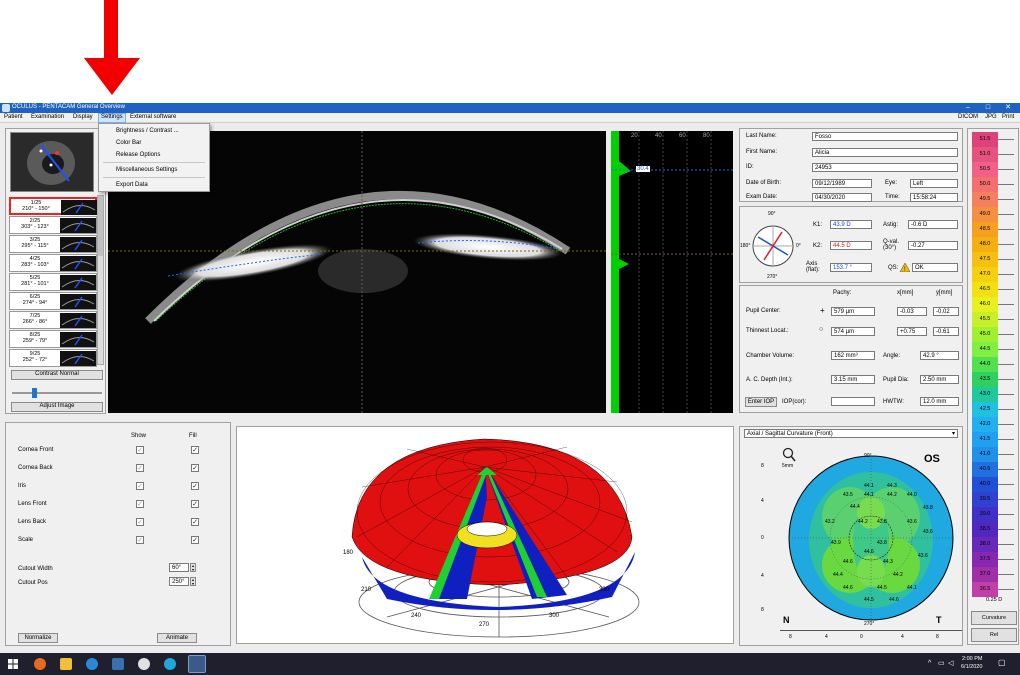 This screenshot has width=1020, height=675. I want to click on last-name-field: Fosso, so click(885, 136).